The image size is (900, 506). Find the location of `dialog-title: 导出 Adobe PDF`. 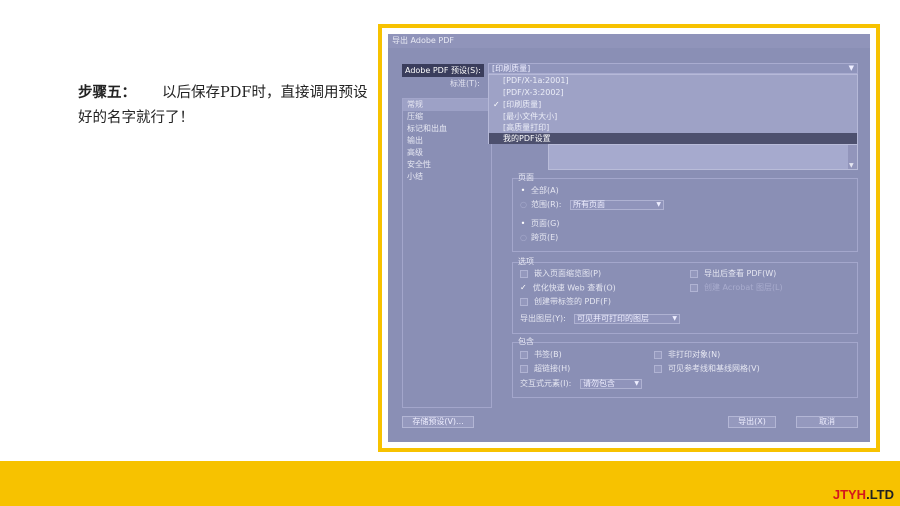

dialog-title: 导出 Adobe PDF is located at coordinates (629, 41).